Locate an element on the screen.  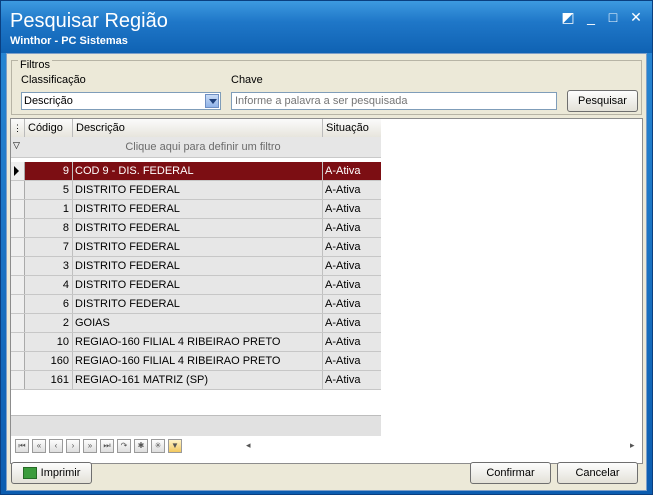
chevron-down-icon is located at coordinates (212, 101).